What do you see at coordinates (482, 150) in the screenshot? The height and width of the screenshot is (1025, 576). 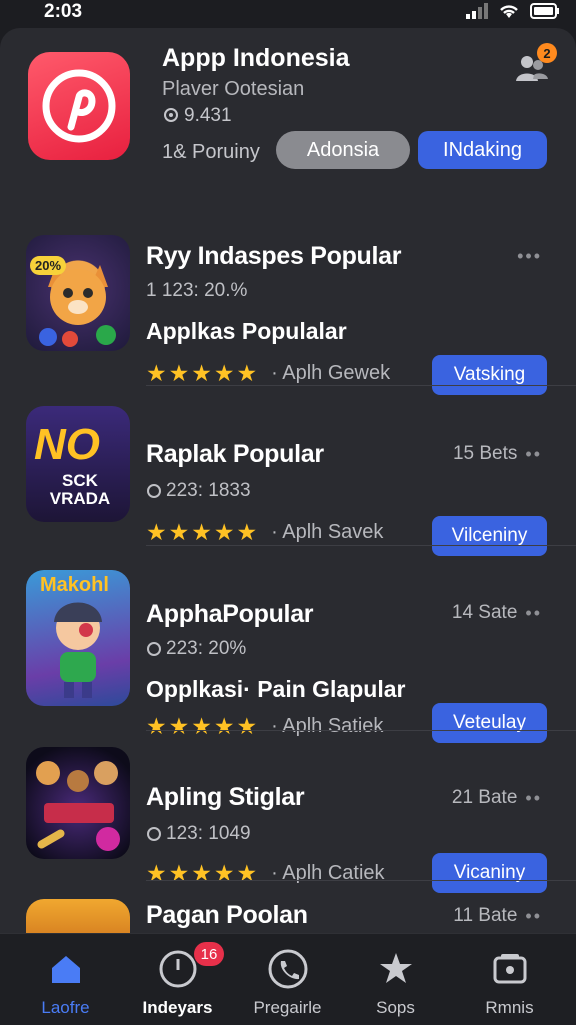 I see `primary-button: INdaking` at bounding box center [482, 150].